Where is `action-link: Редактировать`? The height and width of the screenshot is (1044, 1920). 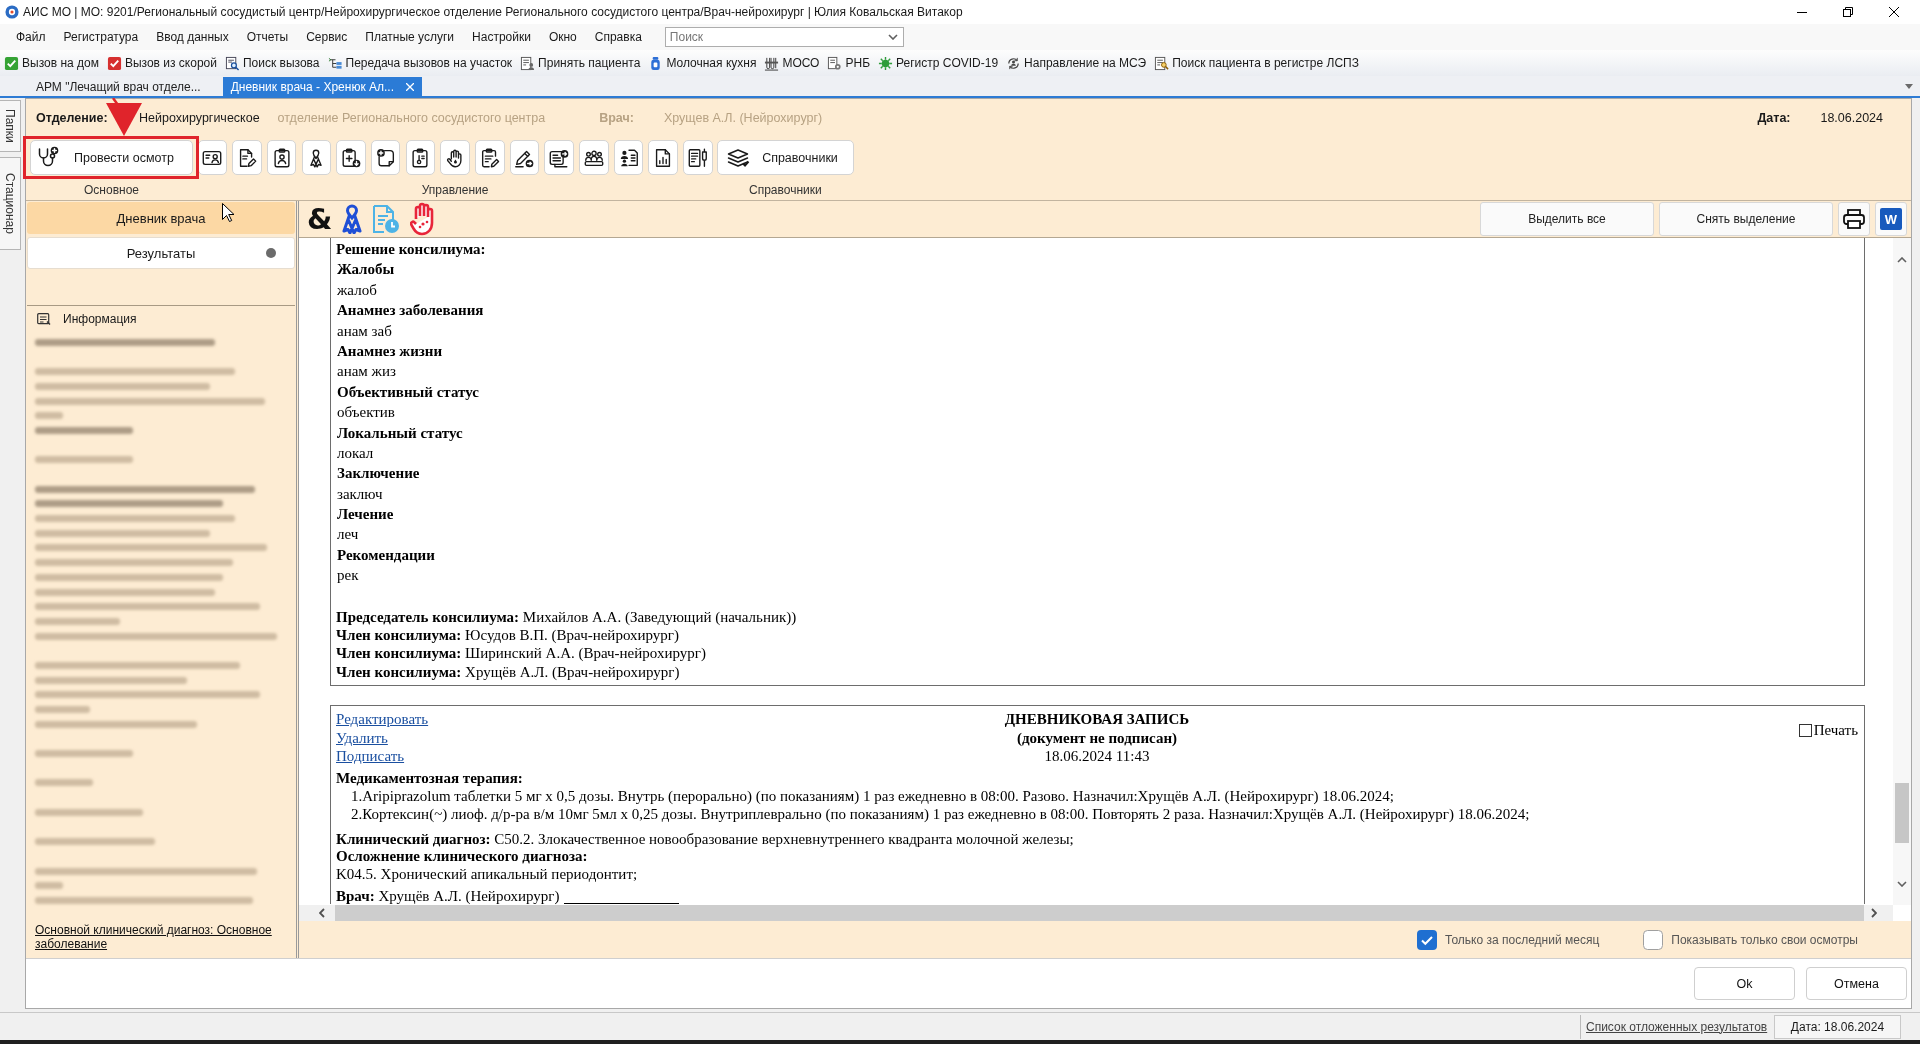 action-link: Редактировать is located at coordinates (382, 719).